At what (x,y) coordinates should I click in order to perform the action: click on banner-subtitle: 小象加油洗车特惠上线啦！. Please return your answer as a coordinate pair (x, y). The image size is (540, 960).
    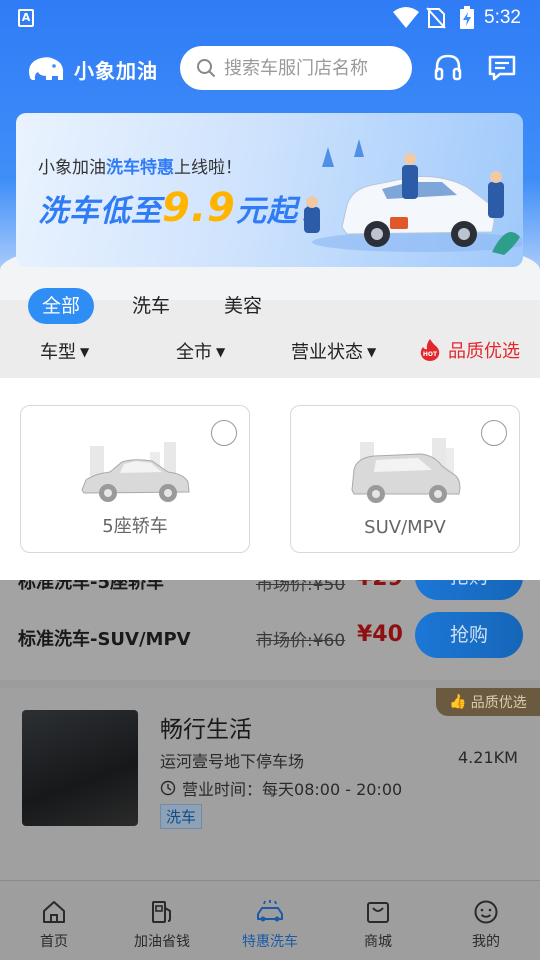
    Looking at the image, I should click on (140, 165).